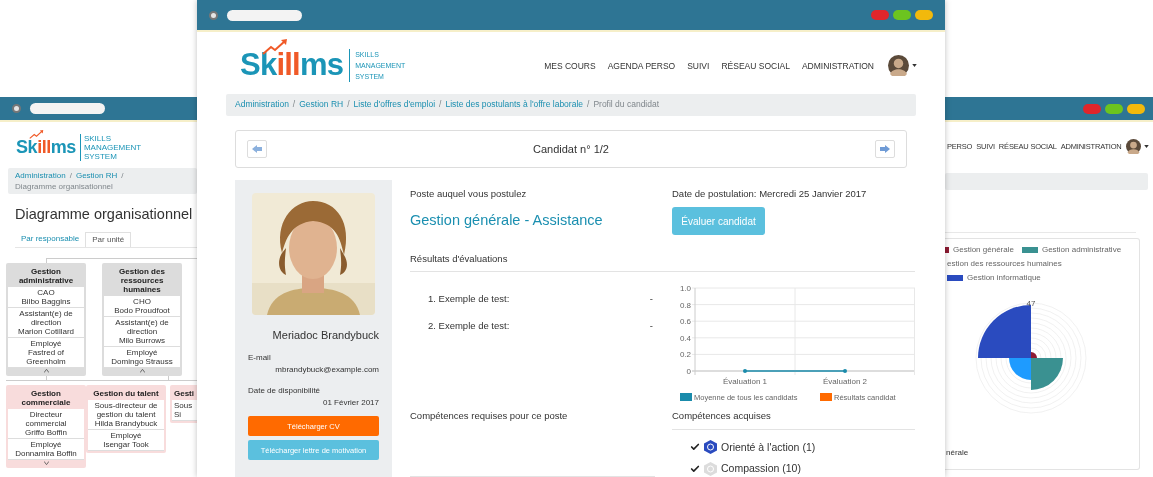  I want to click on arrow-right-icon, so click(885, 148).